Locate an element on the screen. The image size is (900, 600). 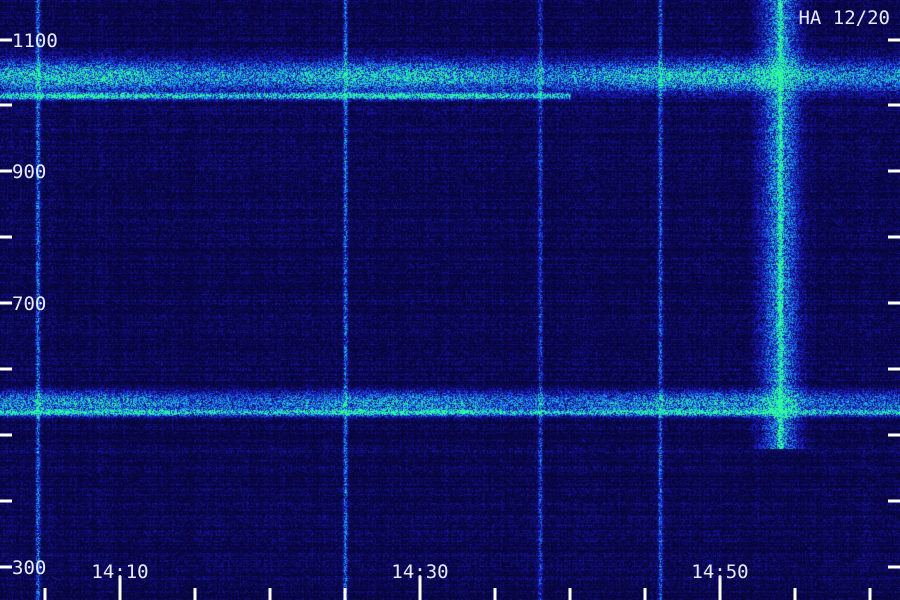
y-tick-label: 300 is located at coordinates (29, 568).